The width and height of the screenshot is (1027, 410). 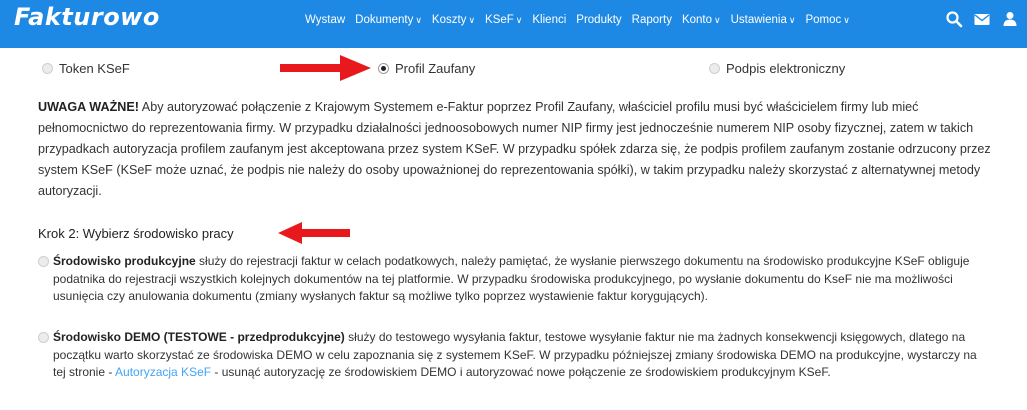 I want to click on auth-option-token-ksef: Token KSeF, so click(x=86, y=68).